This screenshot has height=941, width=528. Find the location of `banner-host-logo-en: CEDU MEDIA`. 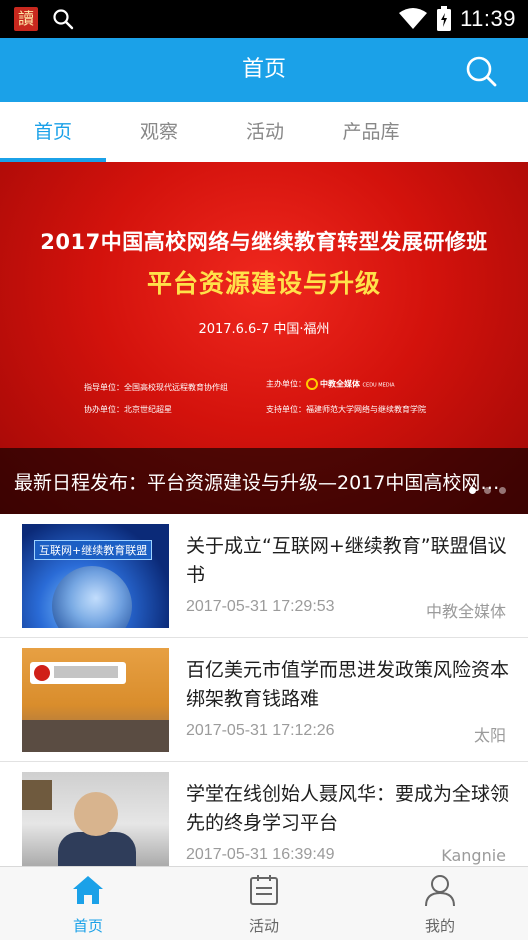

banner-host-logo-en: CEDU MEDIA is located at coordinates (378, 385).